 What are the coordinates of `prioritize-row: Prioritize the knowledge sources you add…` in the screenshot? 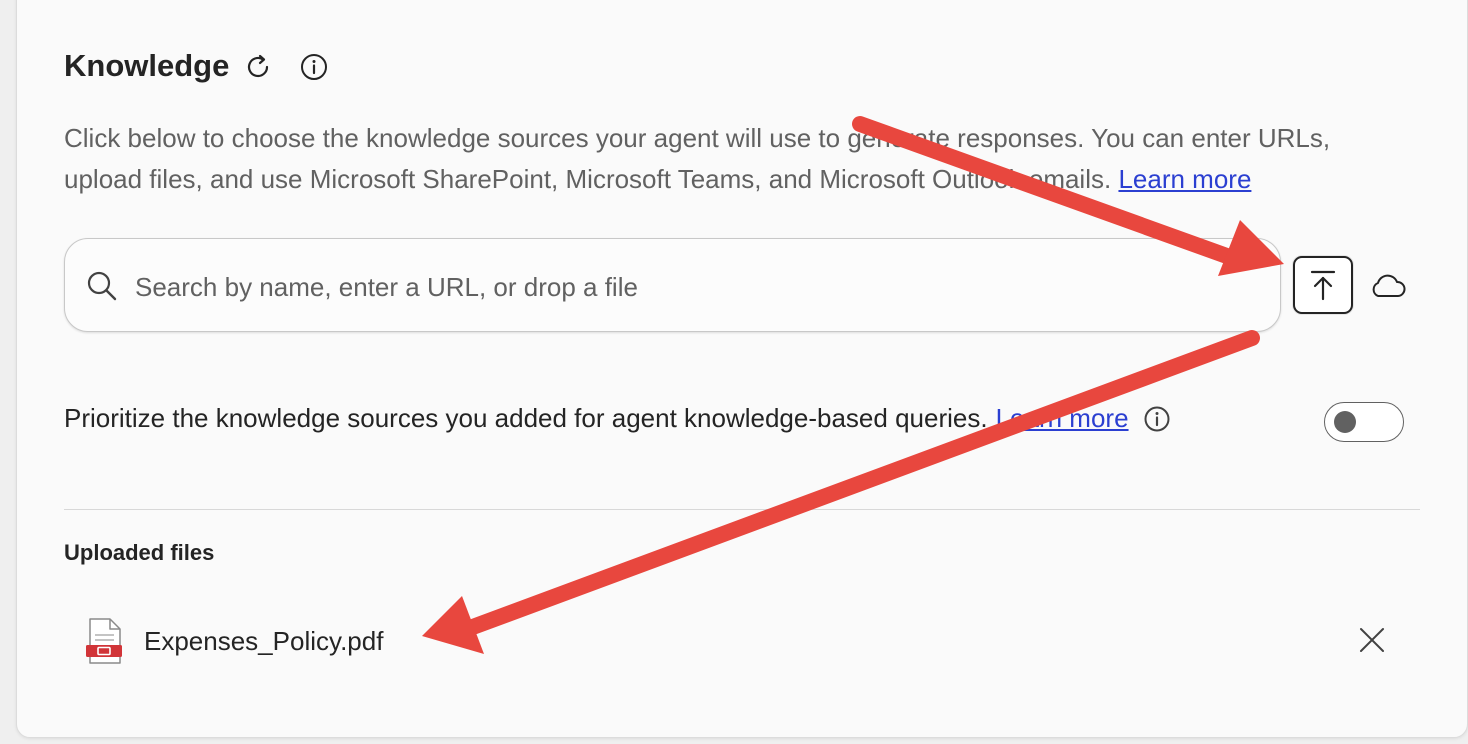 It's located at (617, 418).